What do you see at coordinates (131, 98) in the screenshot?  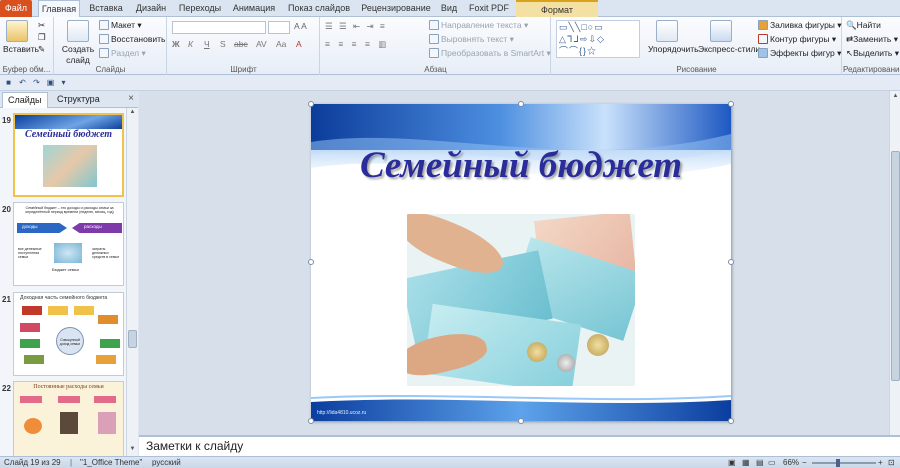 I see `close-panel-icon: ×` at bounding box center [131, 98].